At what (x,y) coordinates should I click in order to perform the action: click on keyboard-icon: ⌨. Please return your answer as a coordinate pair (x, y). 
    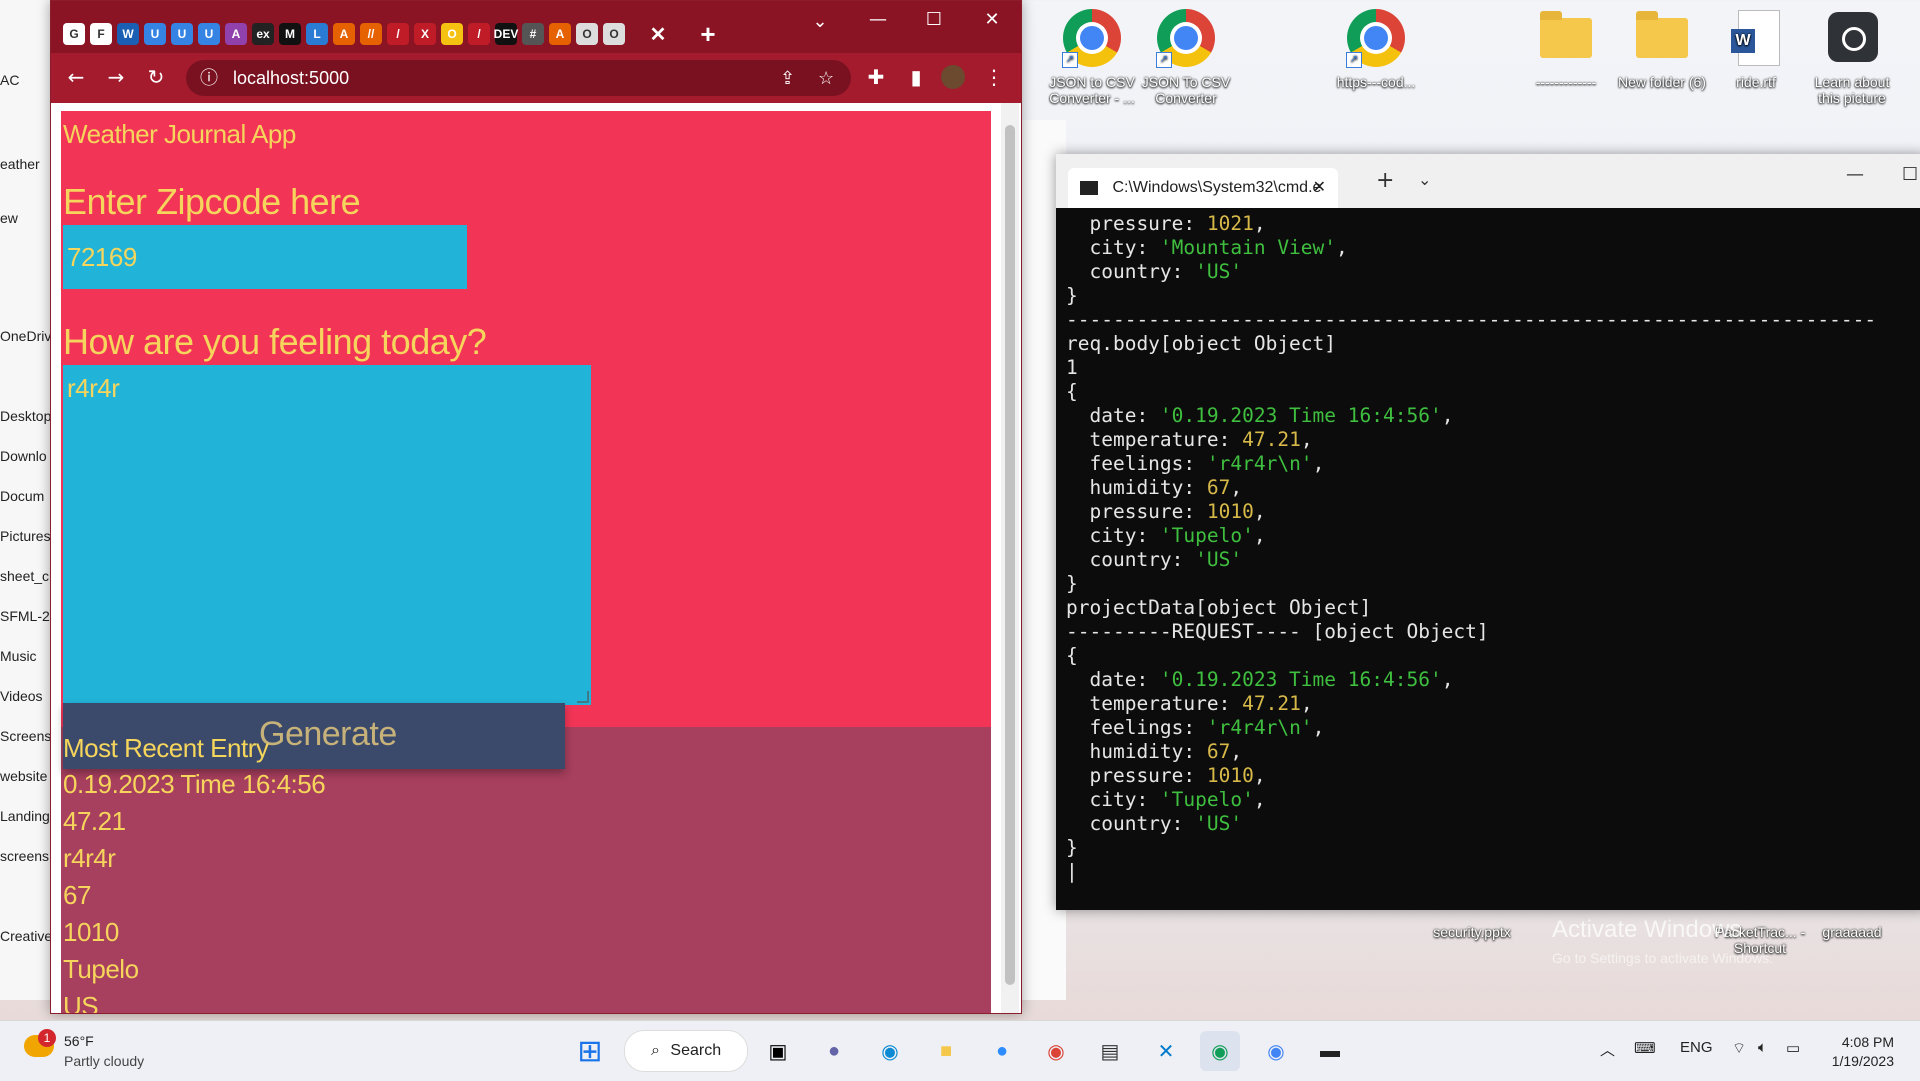
    Looking at the image, I should click on (1645, 1048).